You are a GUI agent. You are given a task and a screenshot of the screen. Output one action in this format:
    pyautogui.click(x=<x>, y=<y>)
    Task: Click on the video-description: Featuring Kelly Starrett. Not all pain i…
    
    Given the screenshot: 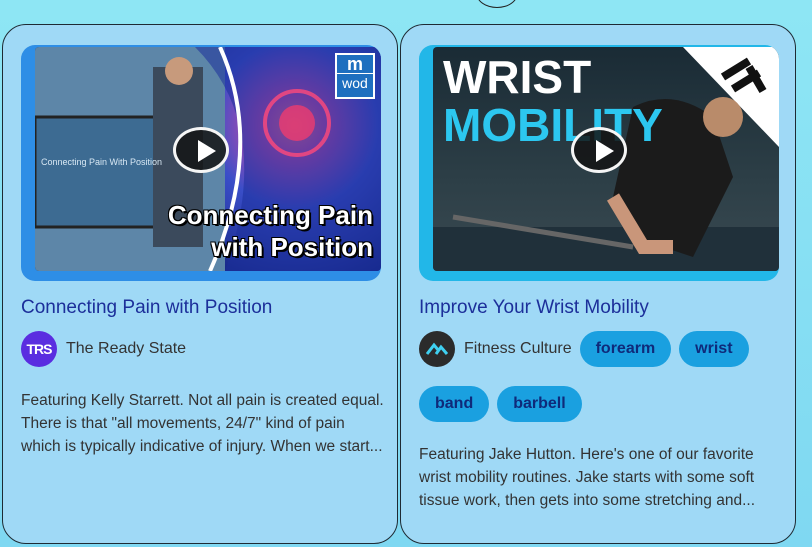 What is the action you would take?
    pyautogui.click(x=202, y=423)
    